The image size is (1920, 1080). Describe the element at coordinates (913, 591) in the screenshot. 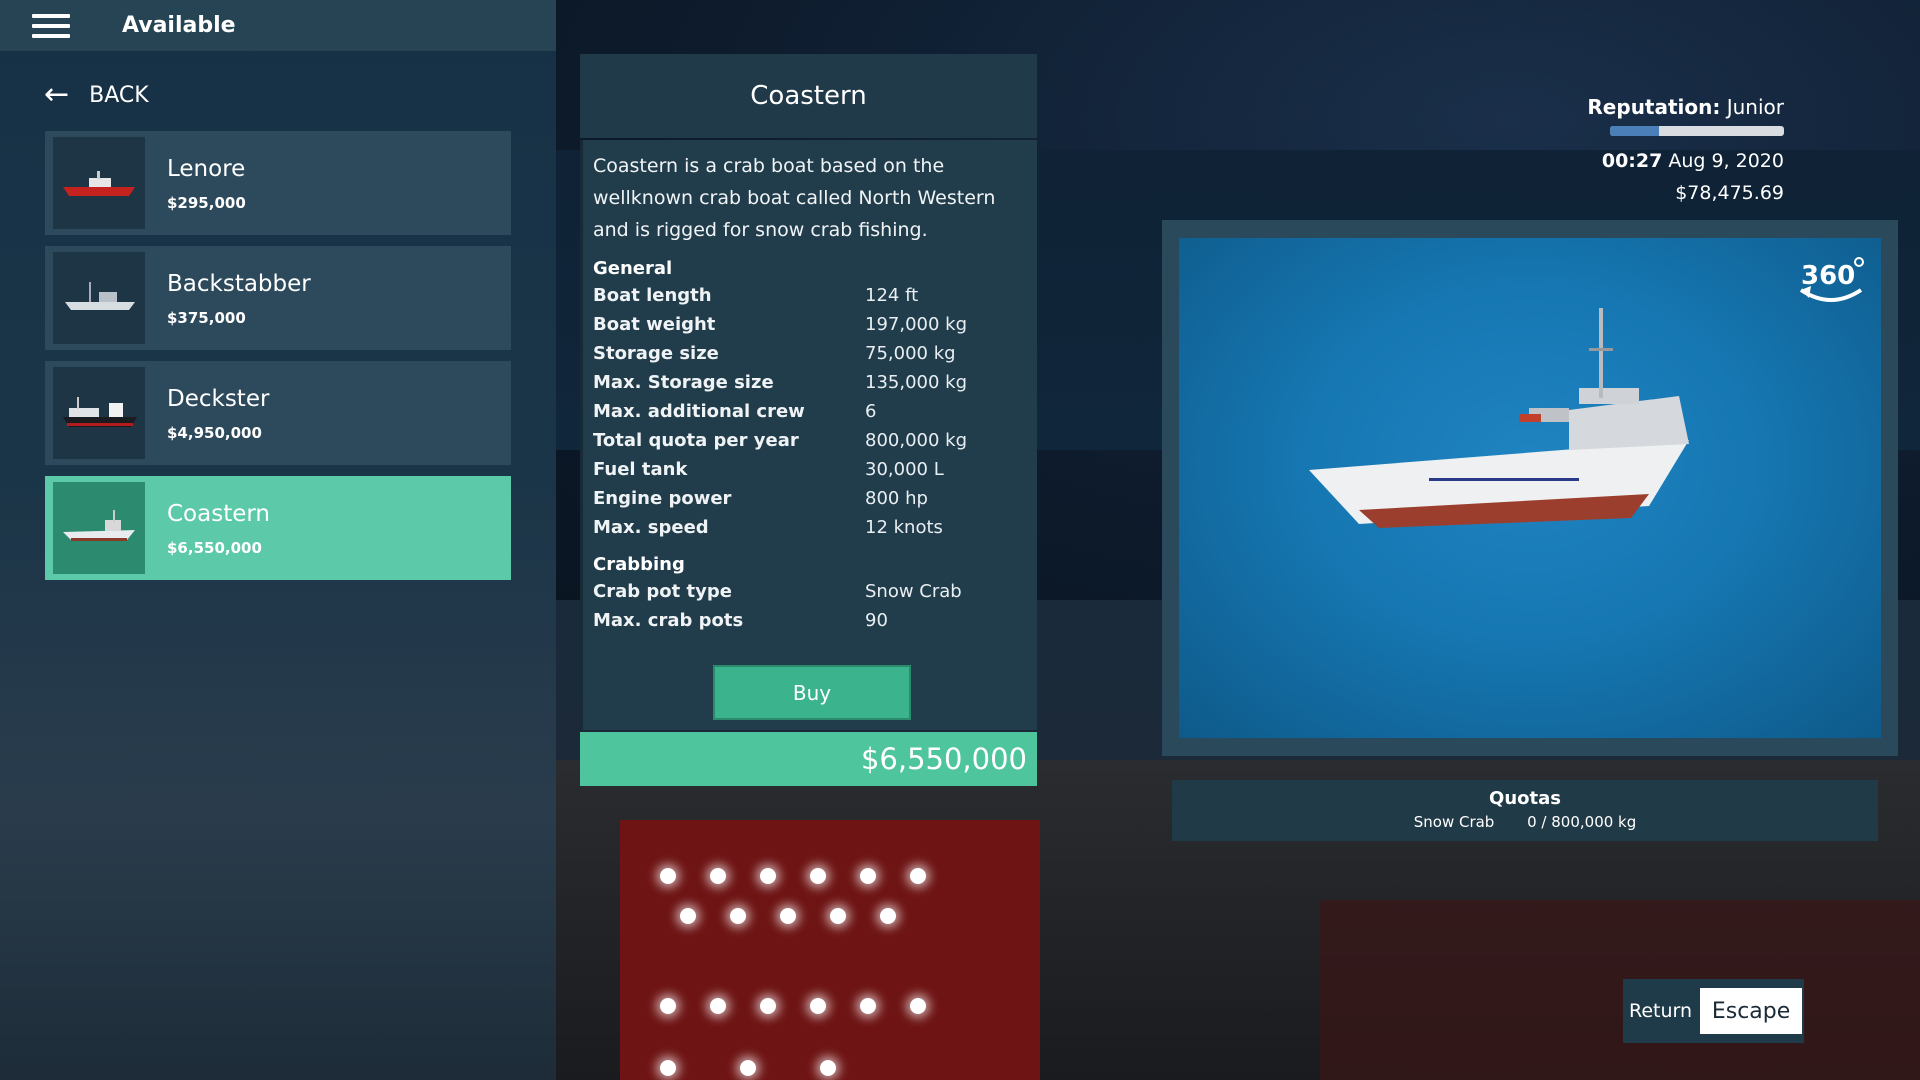

I see `spec-value: Snow Crab` at that location.